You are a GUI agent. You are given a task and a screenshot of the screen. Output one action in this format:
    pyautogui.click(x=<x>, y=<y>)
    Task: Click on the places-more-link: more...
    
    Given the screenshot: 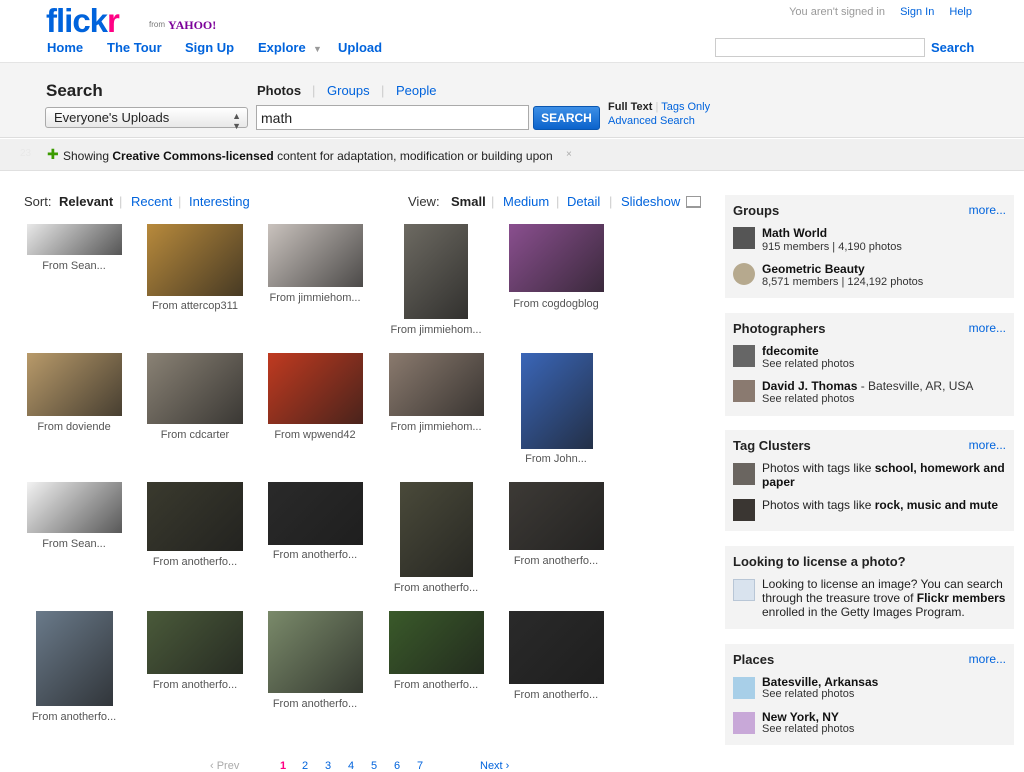 What is the action you would take?
    pyautogui.click(x=987, y=659)
    